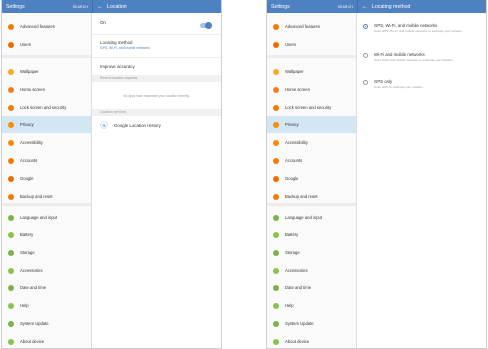  Describe the element at coordinates (37, 26) in the screenshot. I see `sidebar-item-label: Advanced features` at that location.